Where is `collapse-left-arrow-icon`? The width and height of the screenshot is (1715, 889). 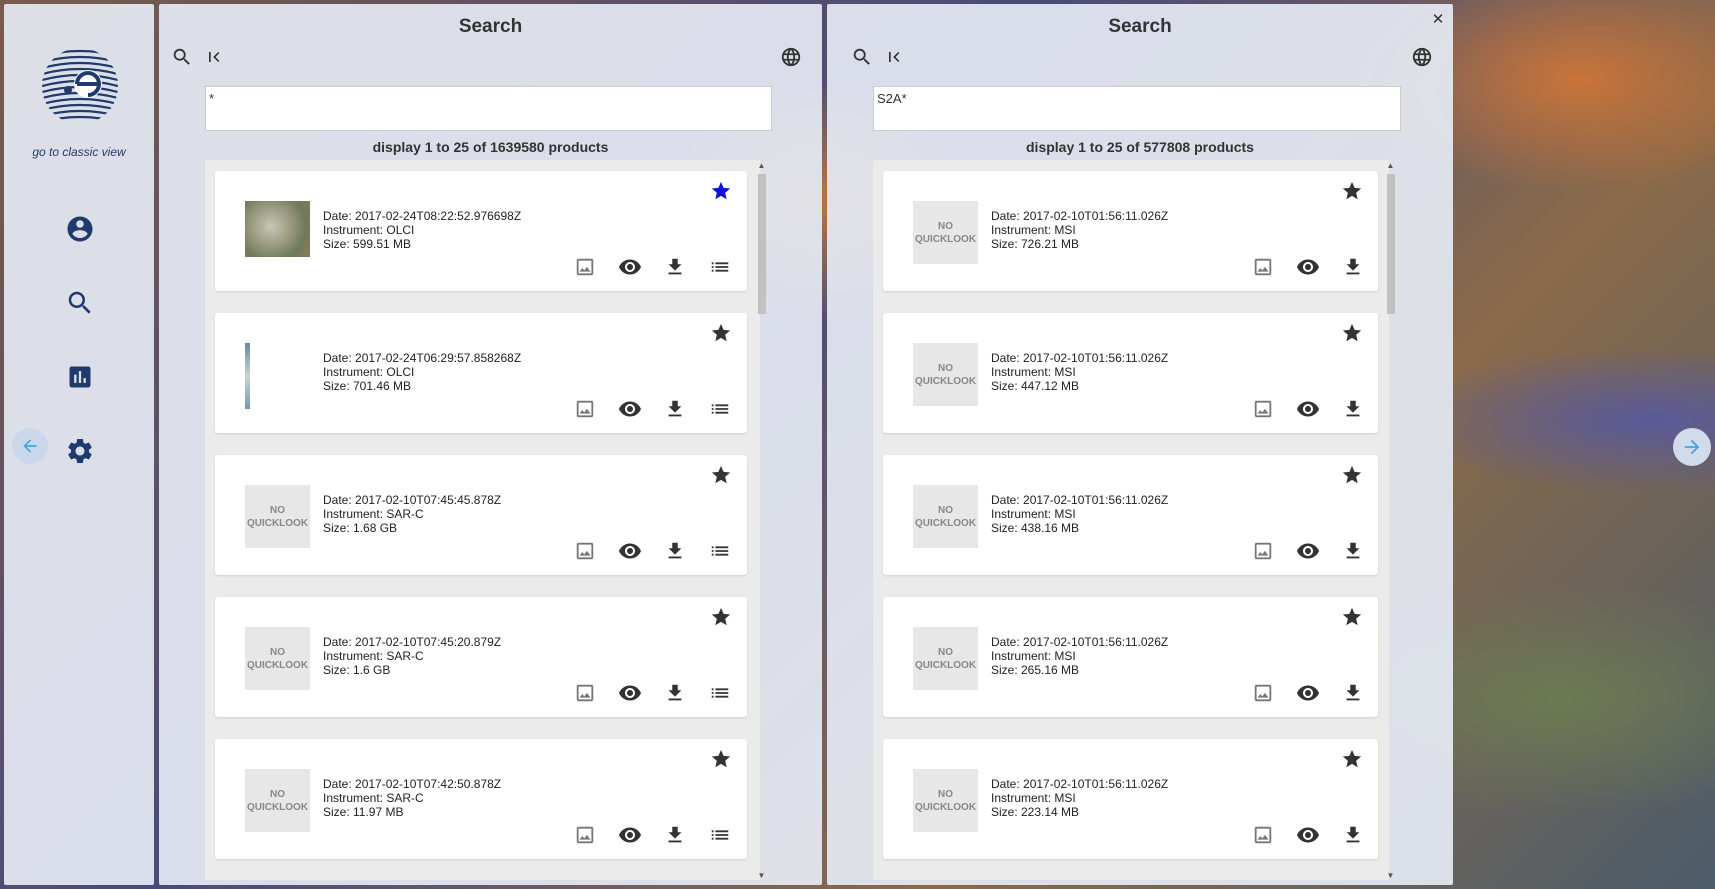 collapse-left-arrow-icon is located at coordinates (30, 446).